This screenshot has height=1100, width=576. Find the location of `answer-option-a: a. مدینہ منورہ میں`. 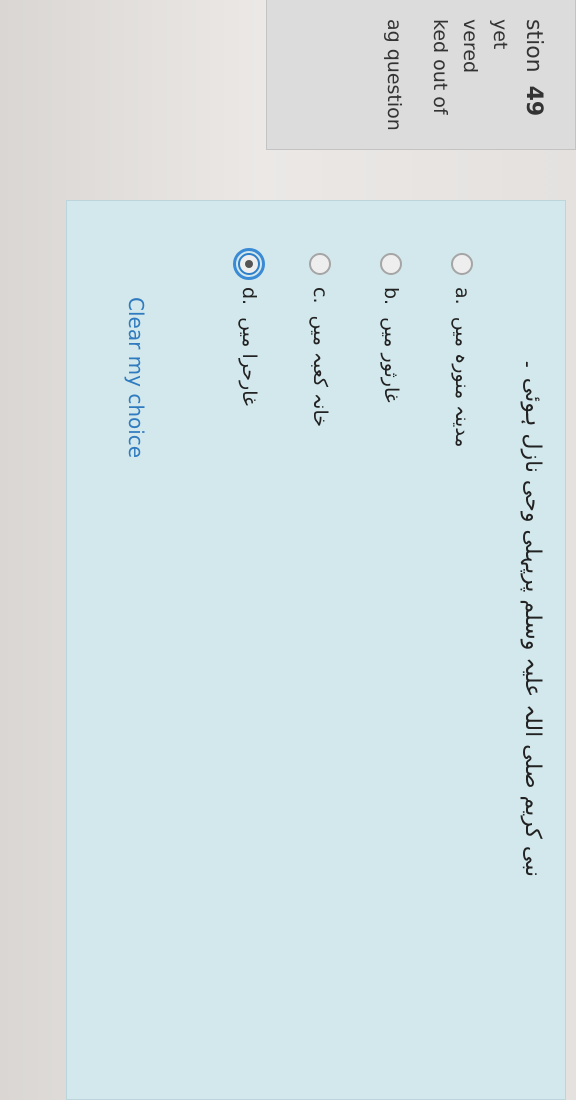

answer-option-a: a. مدینہ منورہ میں is located at coordinates (462, 350).